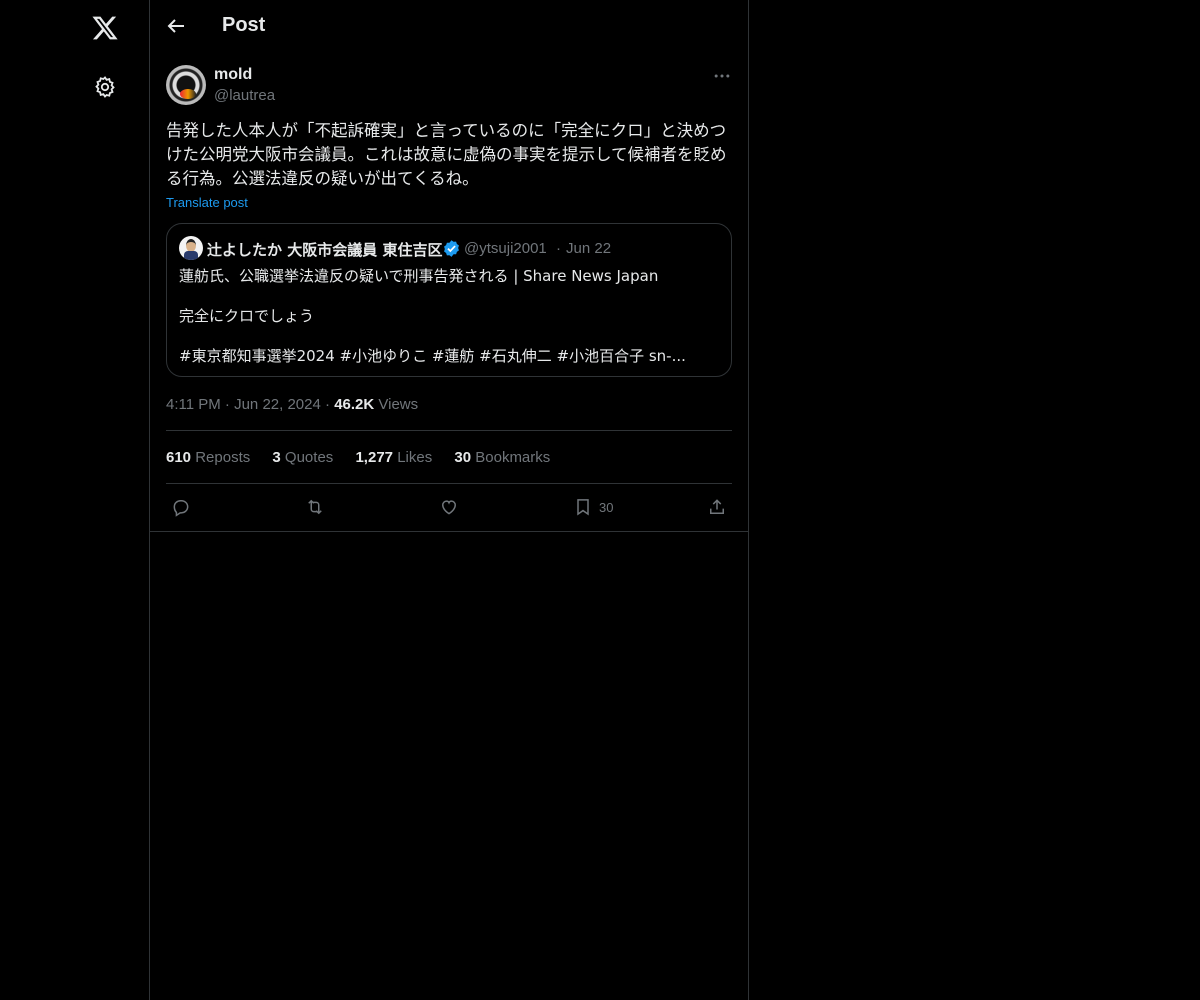 This screenshot has height=1000, width=1200. What do you see at coordinates (247, 316) in the screenshot?
I see `quoted-text-line-2: 完全にクロでしょう` at bounding box center [247, 316].